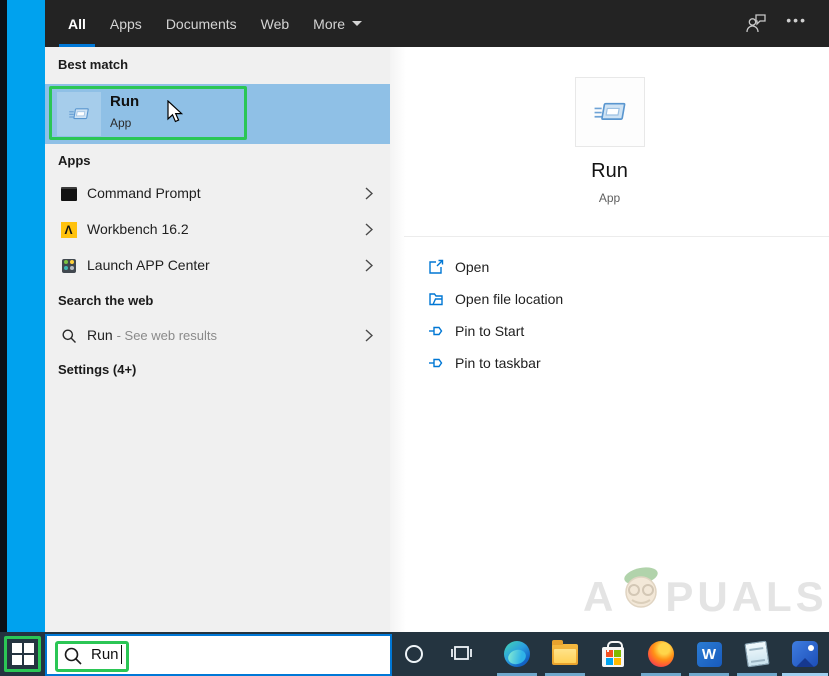  Describe the element at coordinates (93, 64) in the screenshot. I see `best-match-header: Best match` at that location.